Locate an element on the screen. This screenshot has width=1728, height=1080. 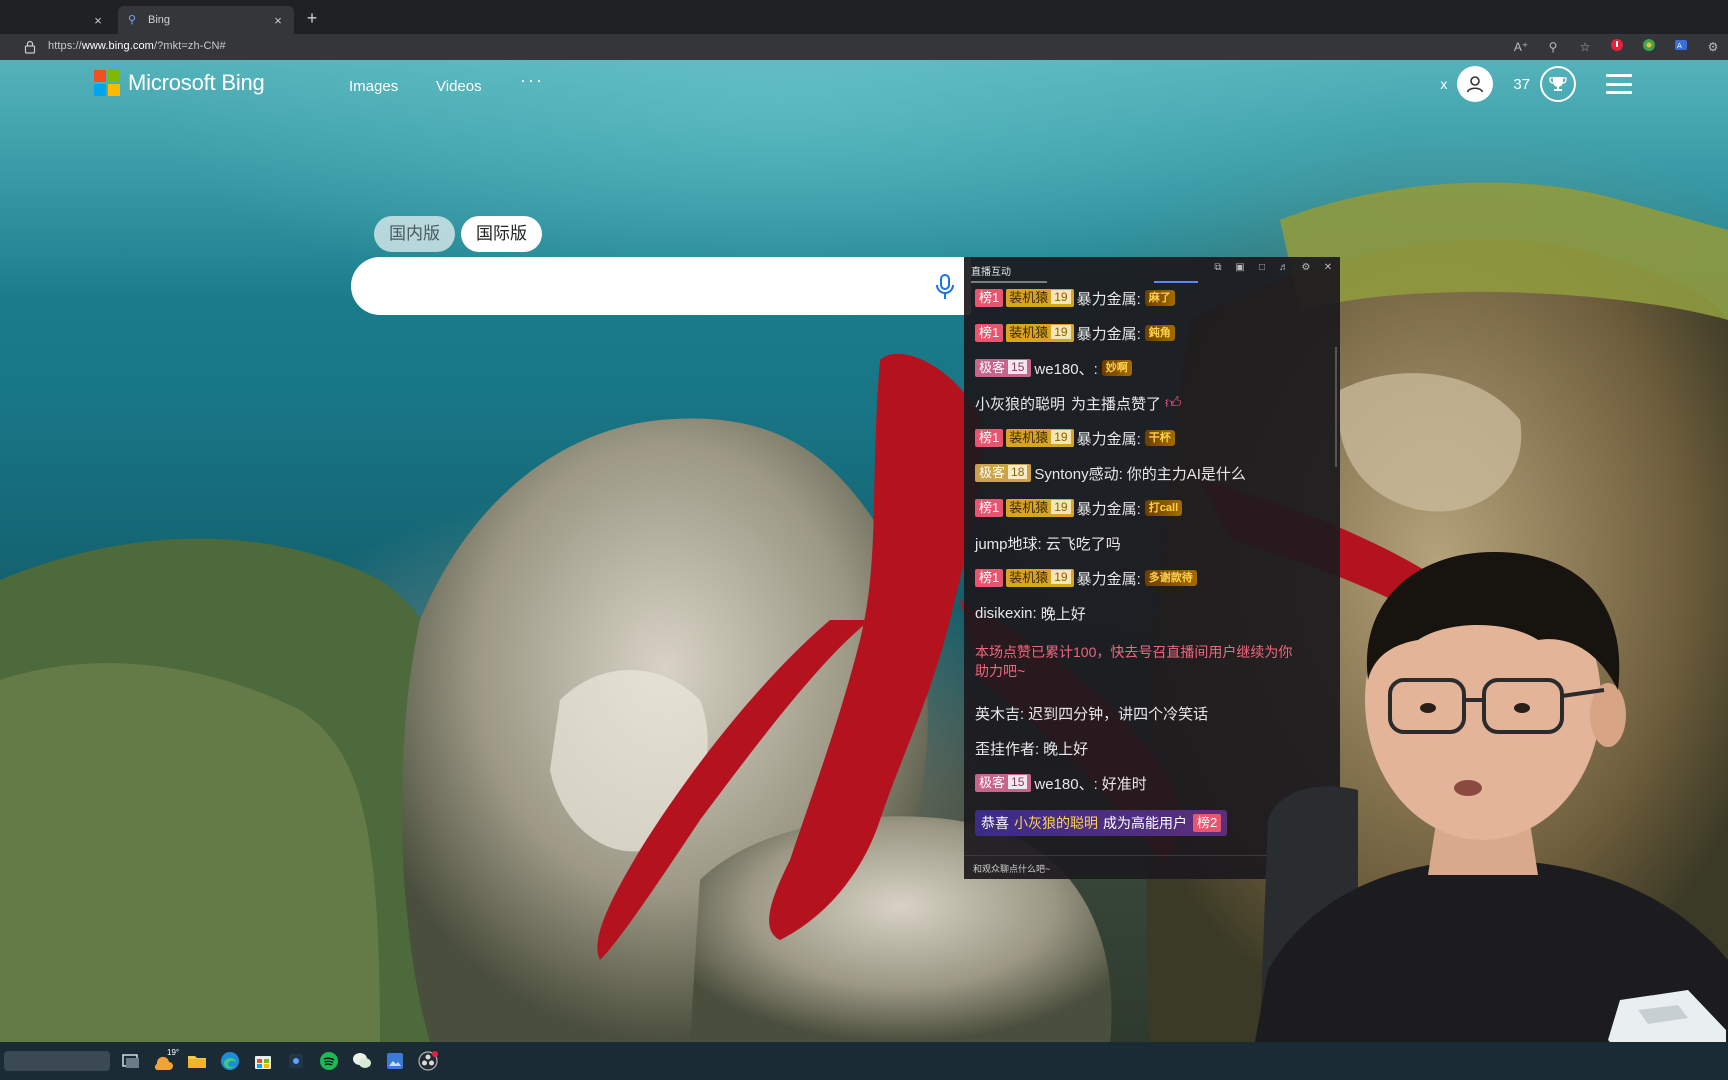
chat-username: 歪挂作者: is located at coordinates (1007, 749).